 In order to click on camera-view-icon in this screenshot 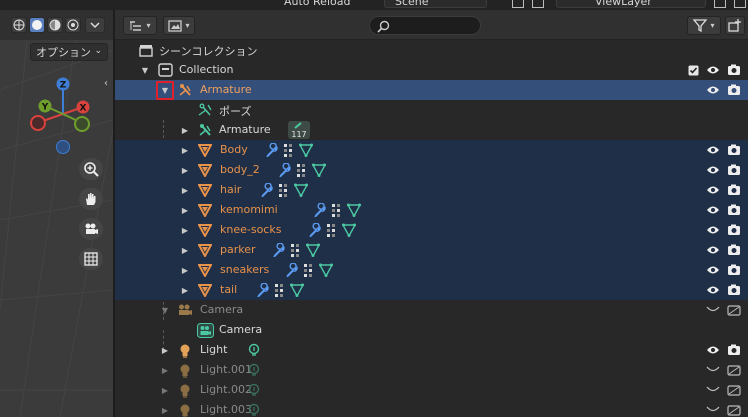, I will do `click(91, 229)`.